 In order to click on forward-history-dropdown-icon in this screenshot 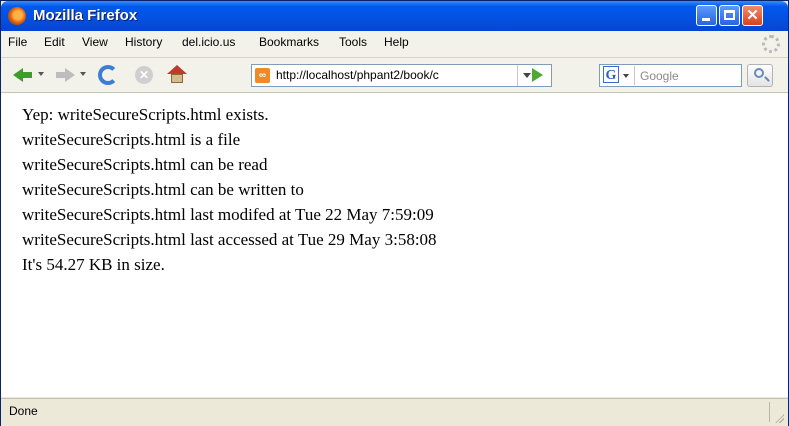, I will do `click(83, 74)`.